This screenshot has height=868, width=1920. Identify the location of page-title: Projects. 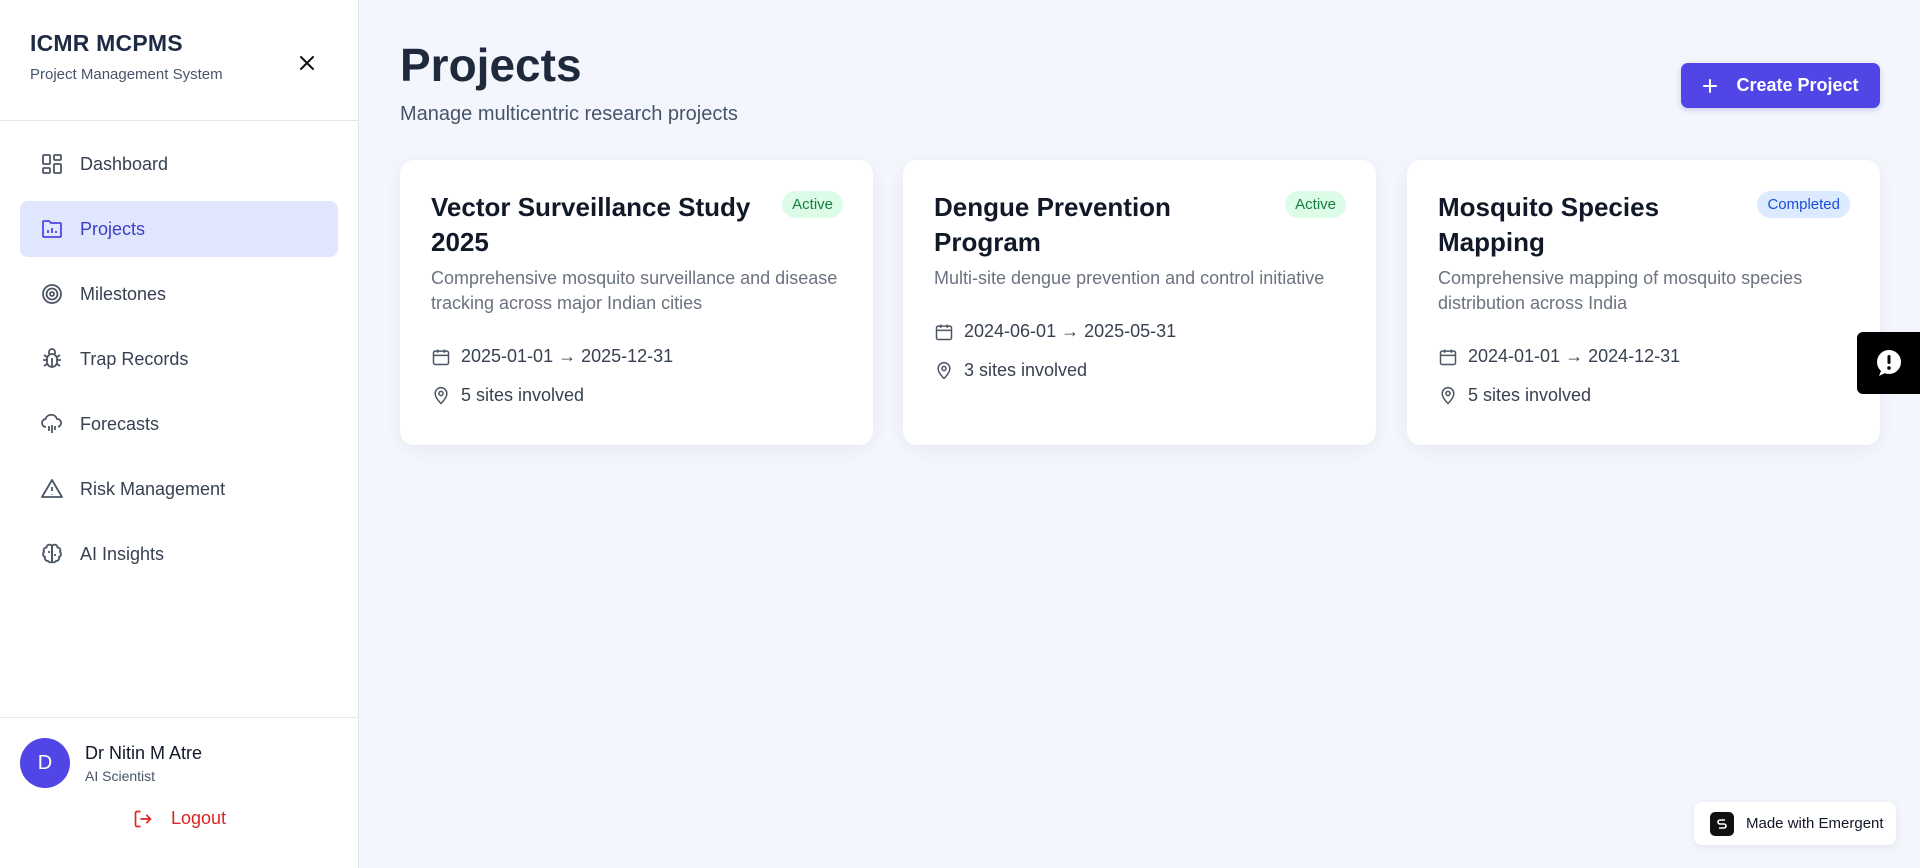
(491, 65).